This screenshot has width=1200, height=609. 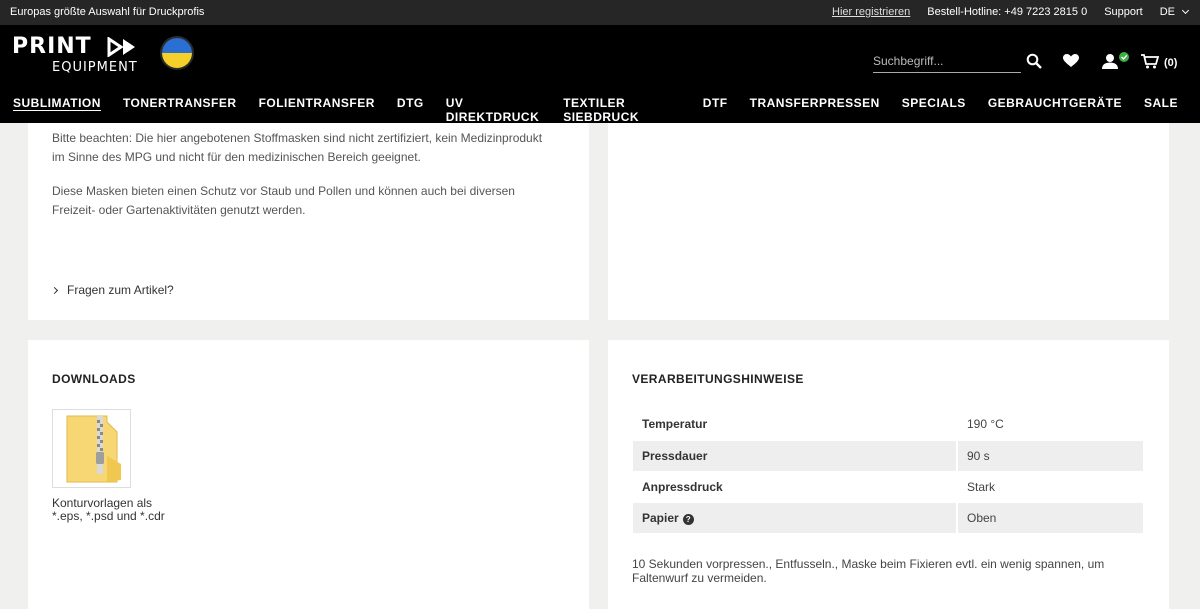 I want to click on spec-label: Pressdauer, so click(x=795, y=456).